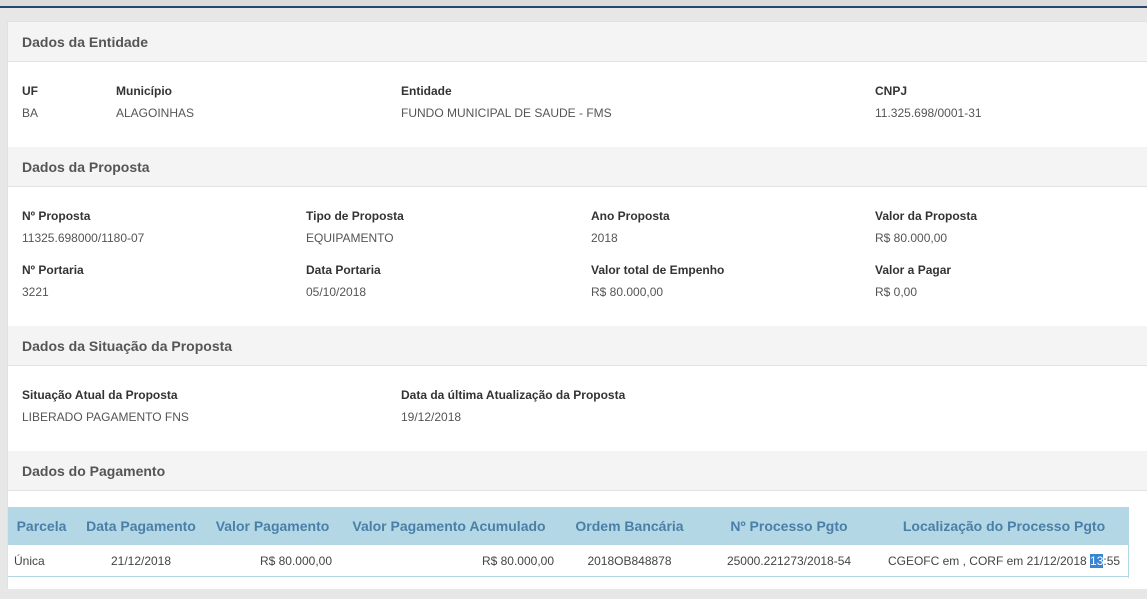 The height and width of the screenshot is (599, 1147). What do you see at coordinates (355, 227) in the screenshot?
I see `field-tipo-proposta: Tipo de Proposta EQUIPAMENTO` at bounding box center [355, 227].